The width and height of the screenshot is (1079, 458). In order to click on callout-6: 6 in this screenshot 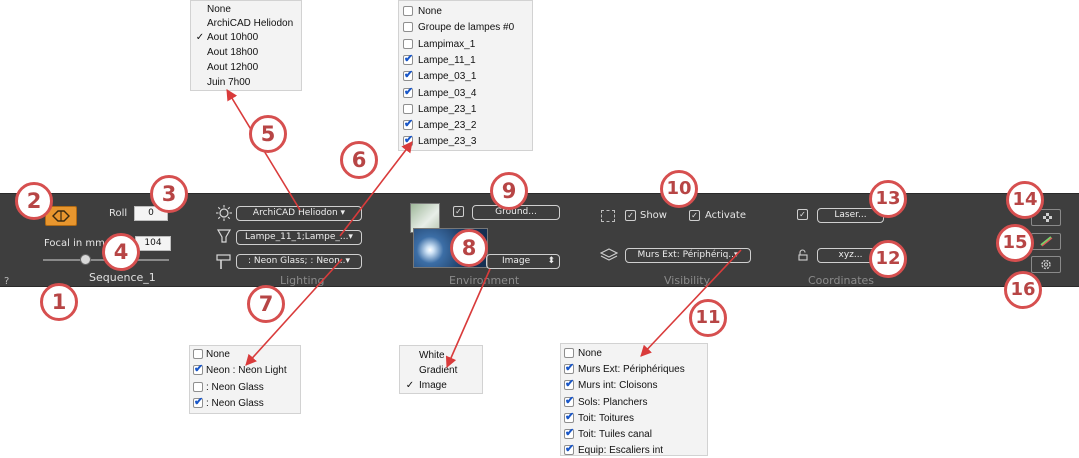, I will do `click(359, 160)`.